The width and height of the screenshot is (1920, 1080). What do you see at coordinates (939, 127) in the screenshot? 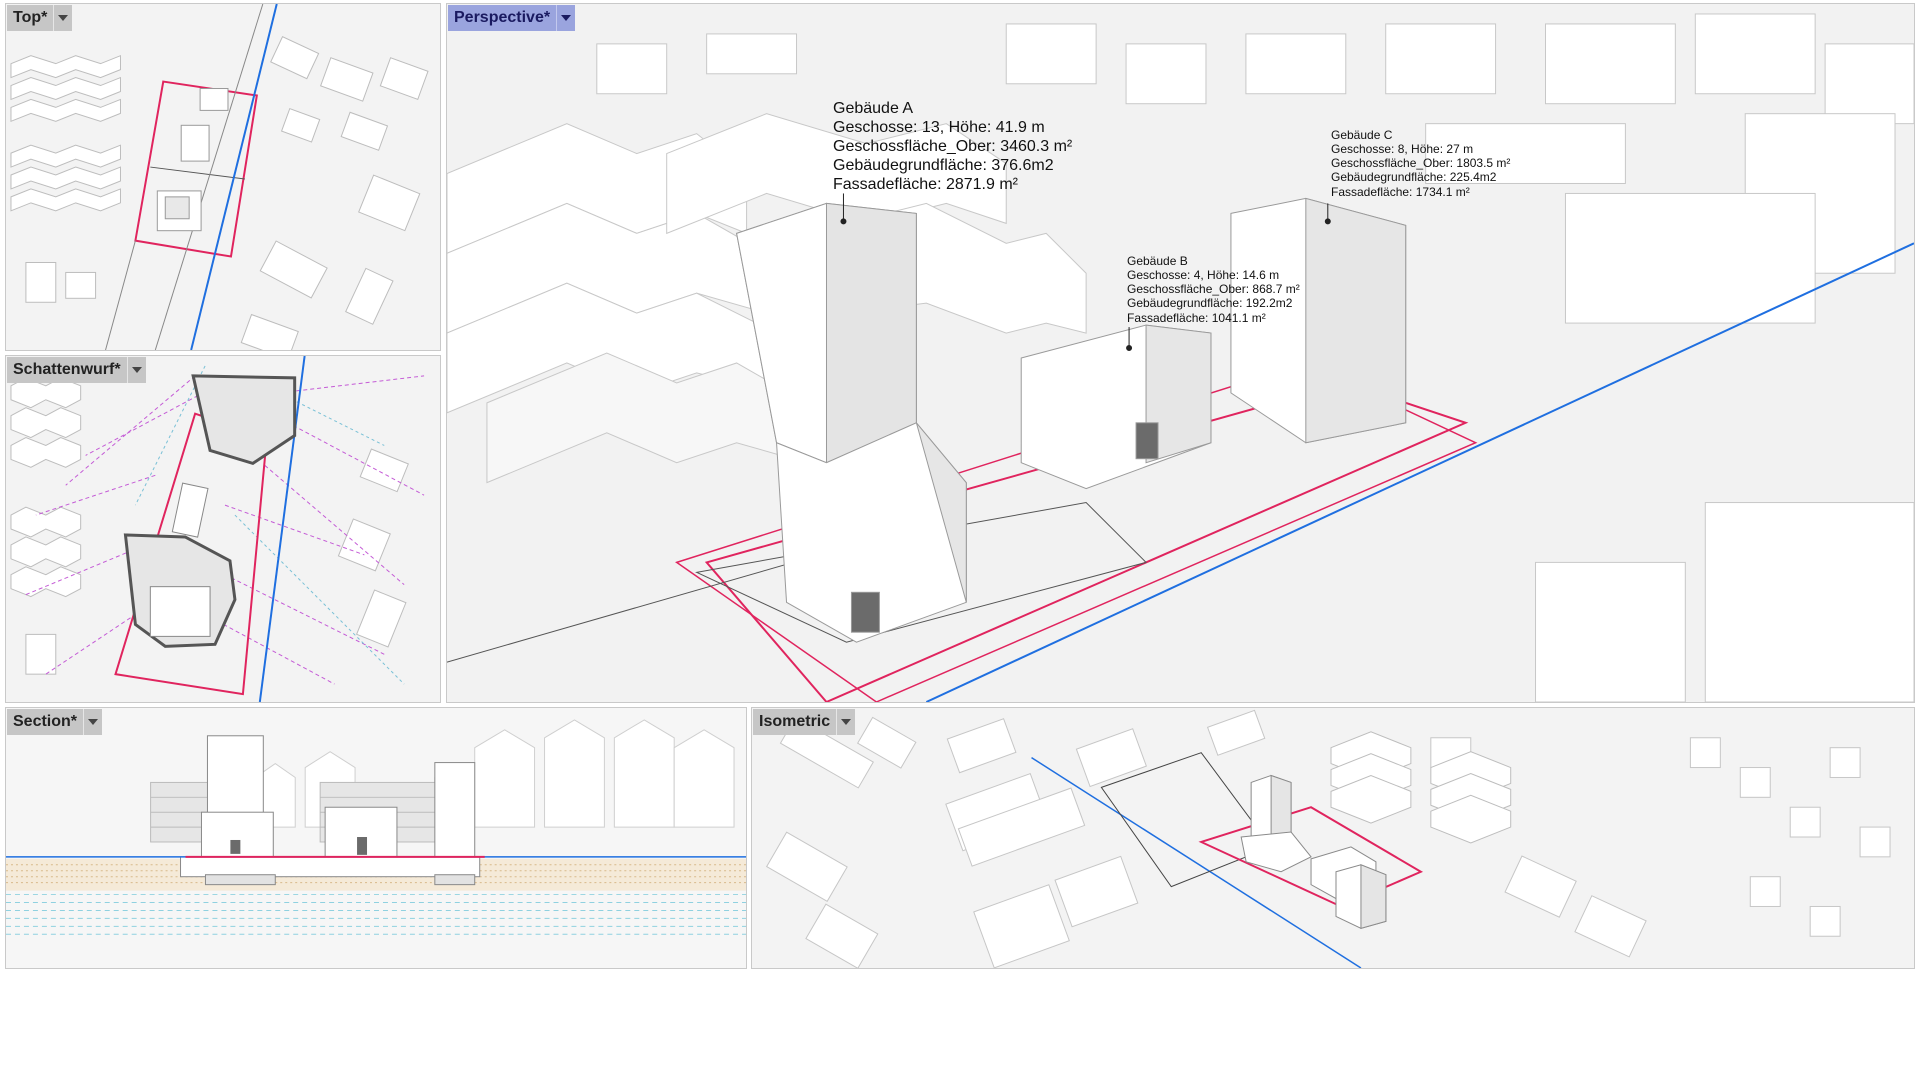
I see `building-a-floors: Geschosse: 13, Höhe: 41.9 m` at bounding box center [939, 127].